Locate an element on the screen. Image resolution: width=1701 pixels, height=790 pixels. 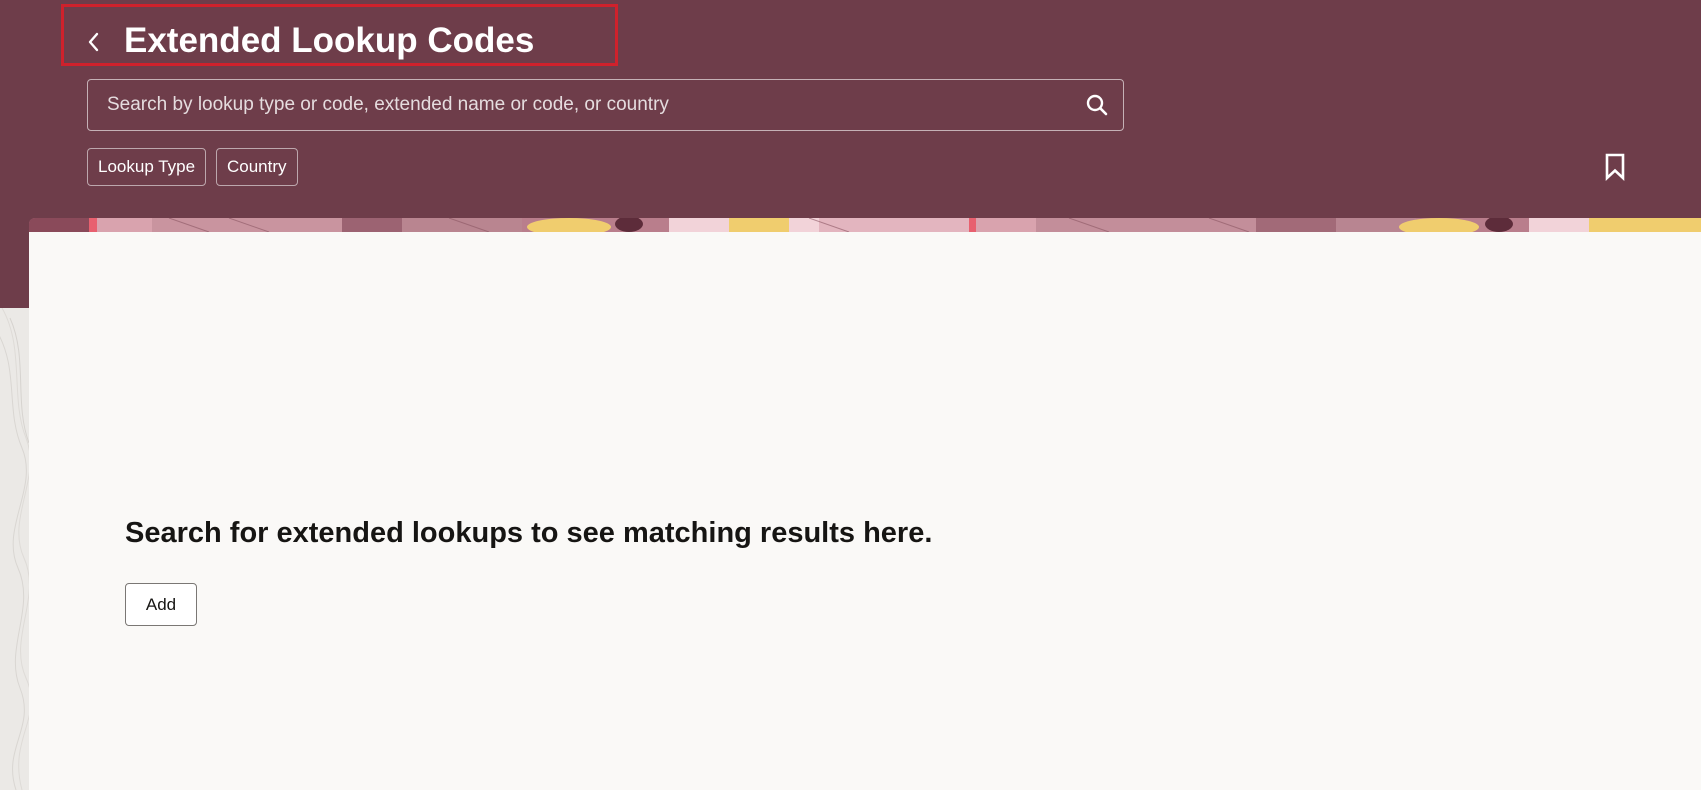
decorative-banner is located at coordinates (865, 225).